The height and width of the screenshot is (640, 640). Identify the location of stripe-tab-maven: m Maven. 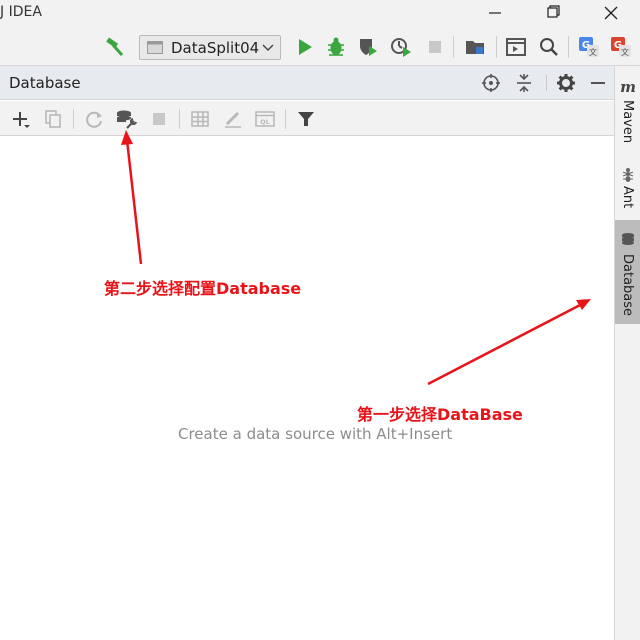
(627, 111).